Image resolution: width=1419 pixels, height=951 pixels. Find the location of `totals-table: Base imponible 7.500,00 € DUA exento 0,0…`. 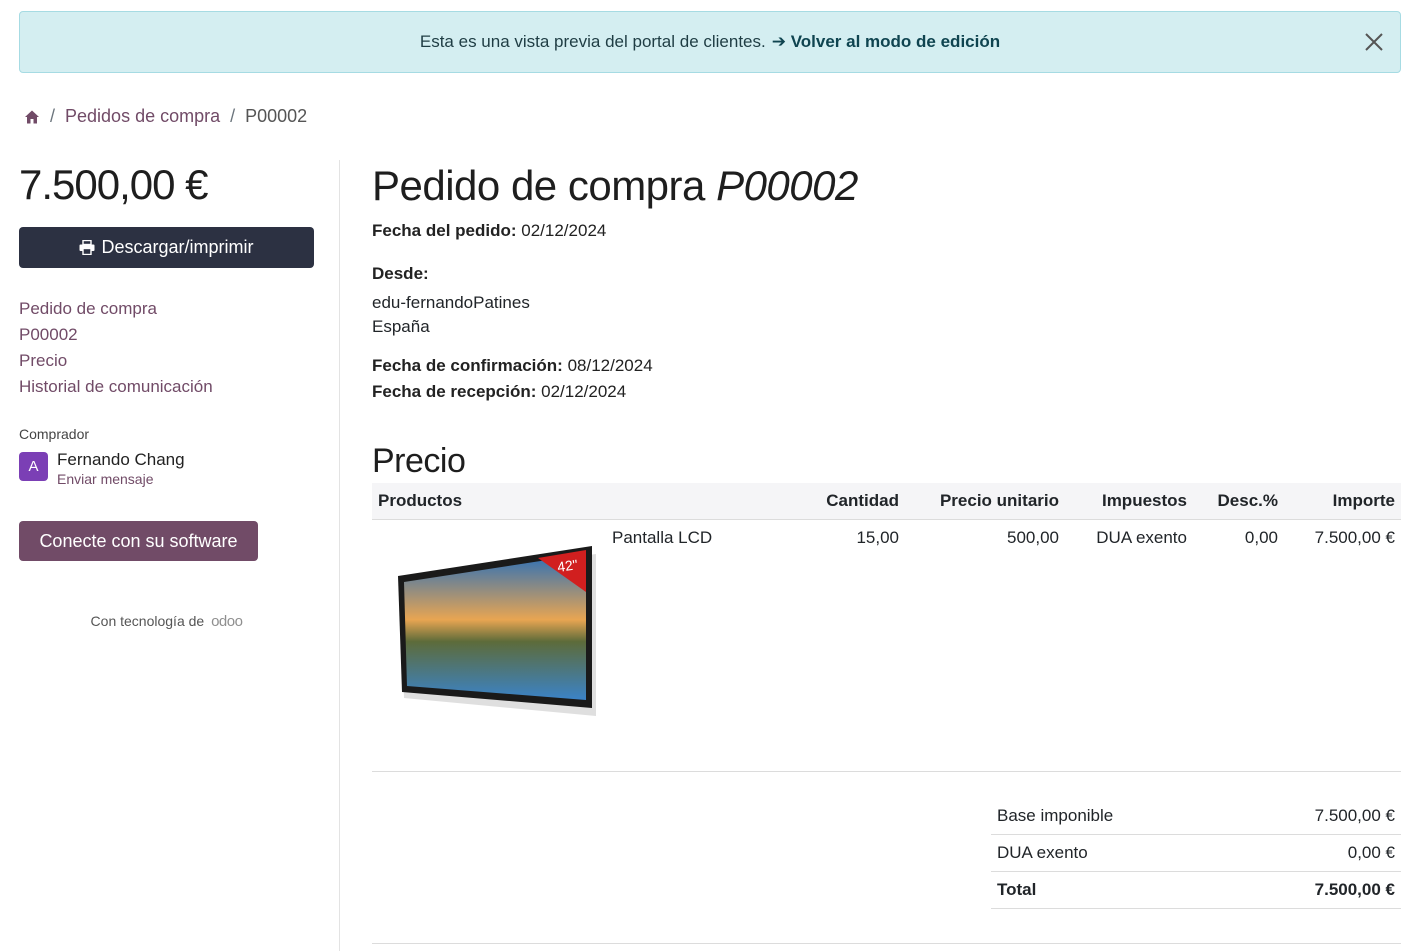

totals-table: Base imponible 7.500,00 € DUA exento 0,0… is located at coordinates (1196, 853).